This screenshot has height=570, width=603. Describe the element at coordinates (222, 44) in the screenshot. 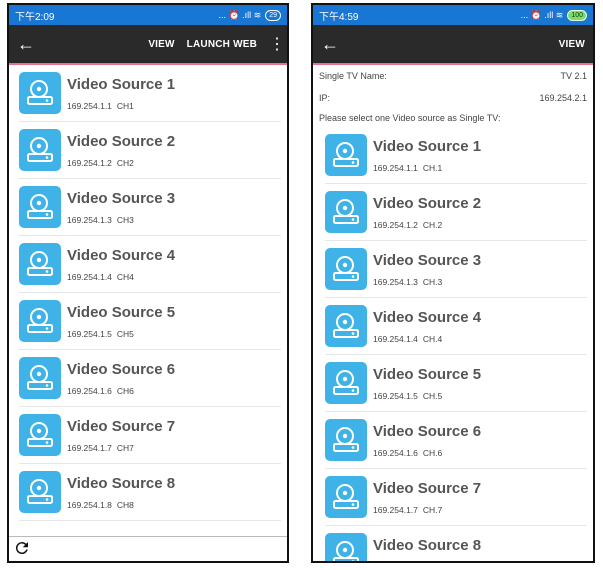

I see `launch-web-button: LAUNCH WEB` at that location.